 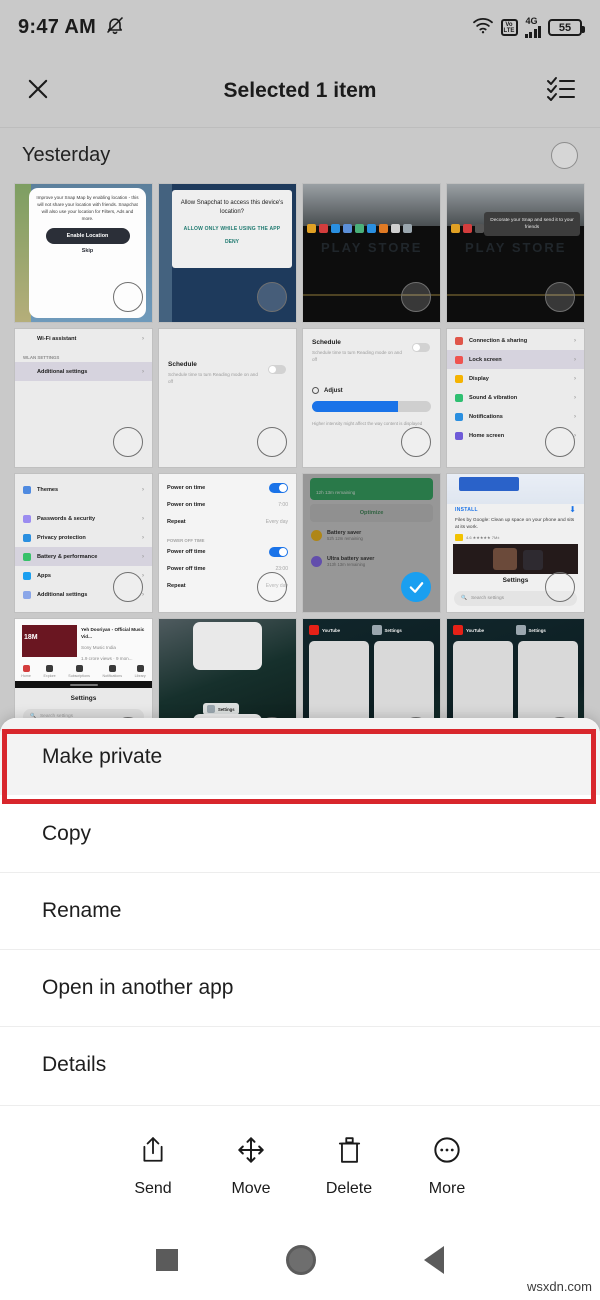 I want to click on power-group-label: POWER OFF TIME, so click(x=186, y=540).